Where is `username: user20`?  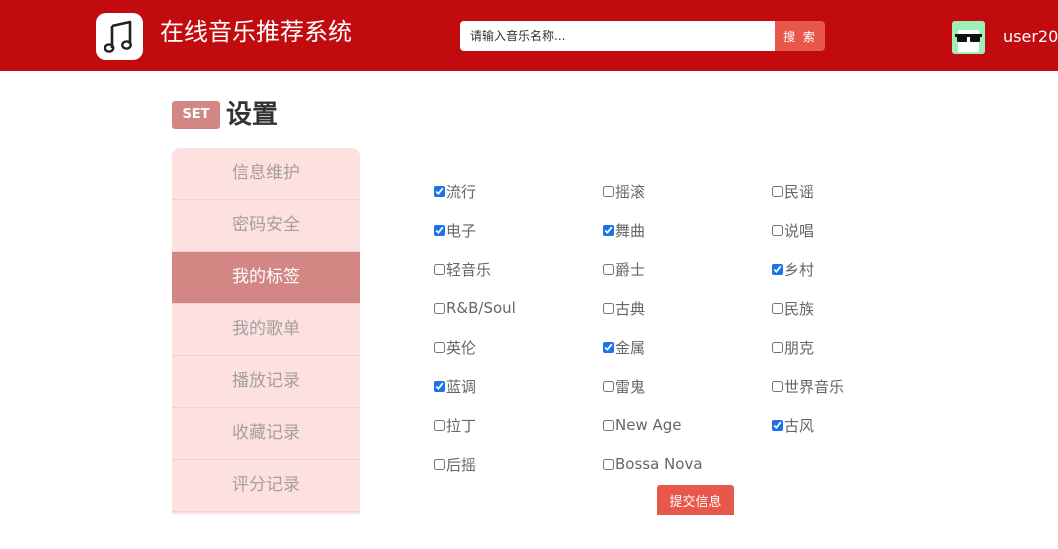
username: user20 is located at coordinates (1030, 37).